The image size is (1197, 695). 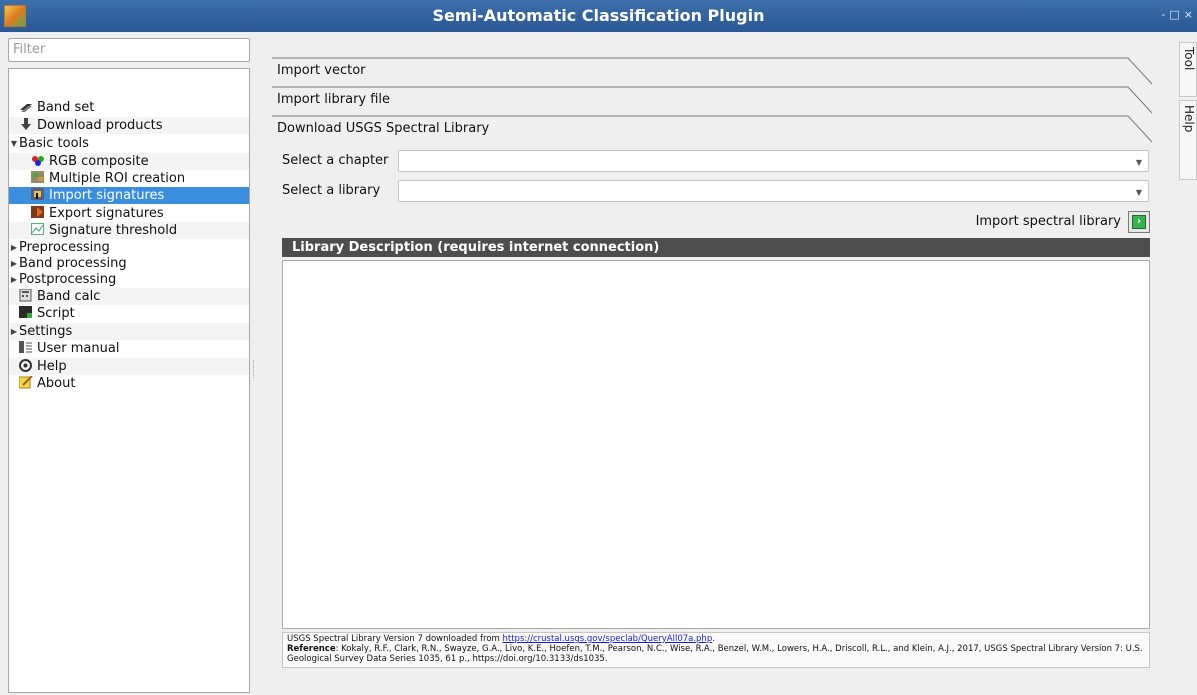 I want to click on tree-item-label: Signature threshold, so click(x=113, y=230).